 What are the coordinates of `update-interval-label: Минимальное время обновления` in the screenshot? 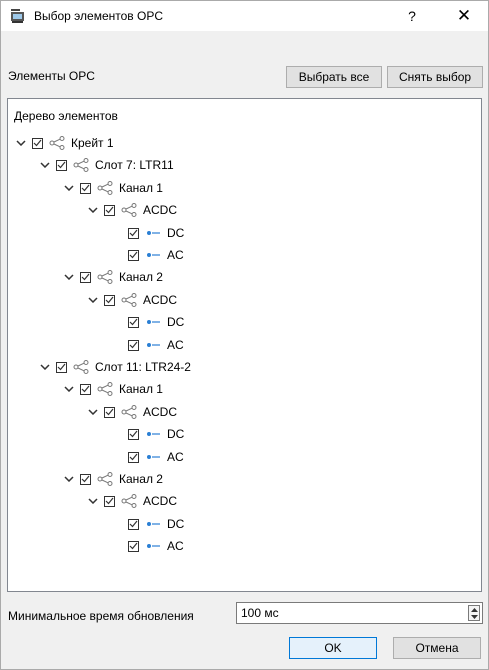 It's located at (101, 616).